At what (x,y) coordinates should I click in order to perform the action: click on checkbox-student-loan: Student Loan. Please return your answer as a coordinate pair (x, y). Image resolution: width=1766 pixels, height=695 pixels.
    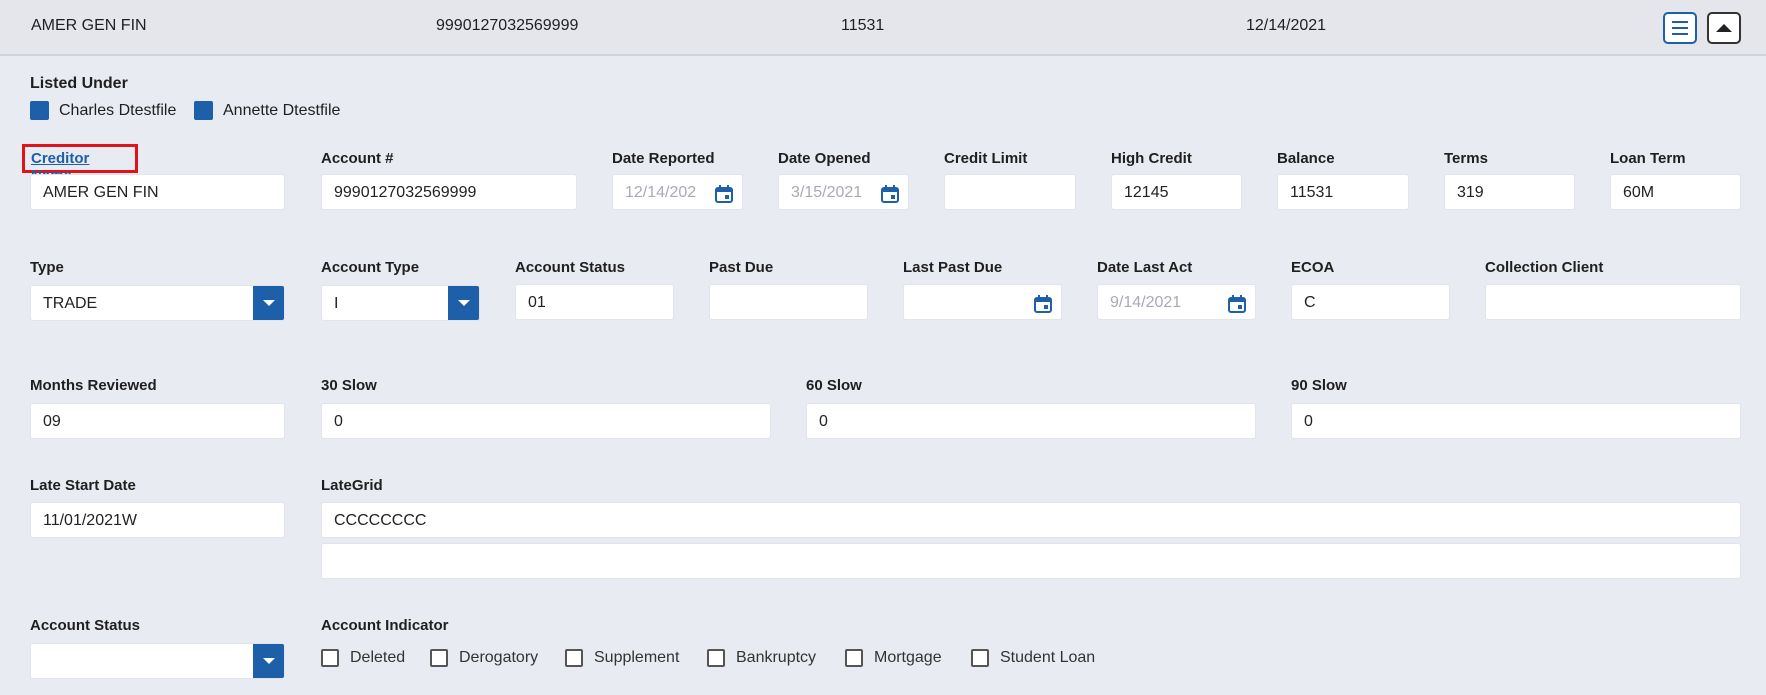
    Looking at the image, I should click on (1033, 658).